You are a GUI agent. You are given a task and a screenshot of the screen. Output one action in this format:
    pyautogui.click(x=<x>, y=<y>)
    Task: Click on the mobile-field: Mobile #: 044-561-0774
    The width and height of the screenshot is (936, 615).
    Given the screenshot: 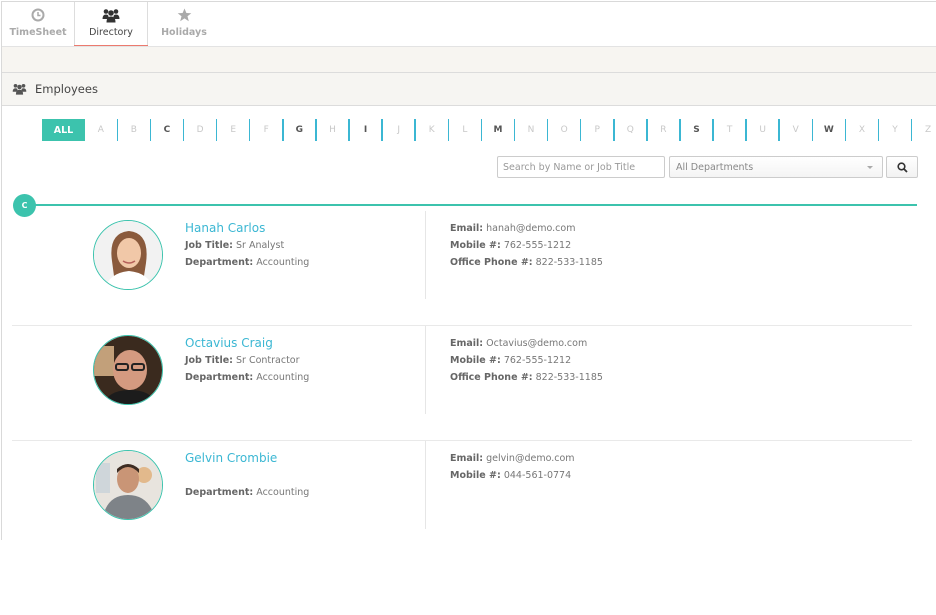 What is the action you would take?
    pyautogui.click(x=512, y=475)
    